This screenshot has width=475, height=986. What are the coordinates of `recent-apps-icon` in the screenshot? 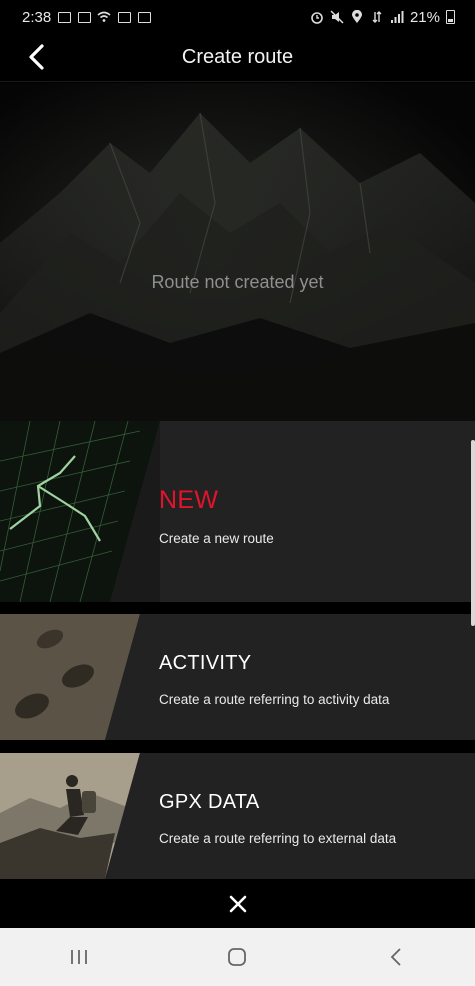 It's located at (79, 957).